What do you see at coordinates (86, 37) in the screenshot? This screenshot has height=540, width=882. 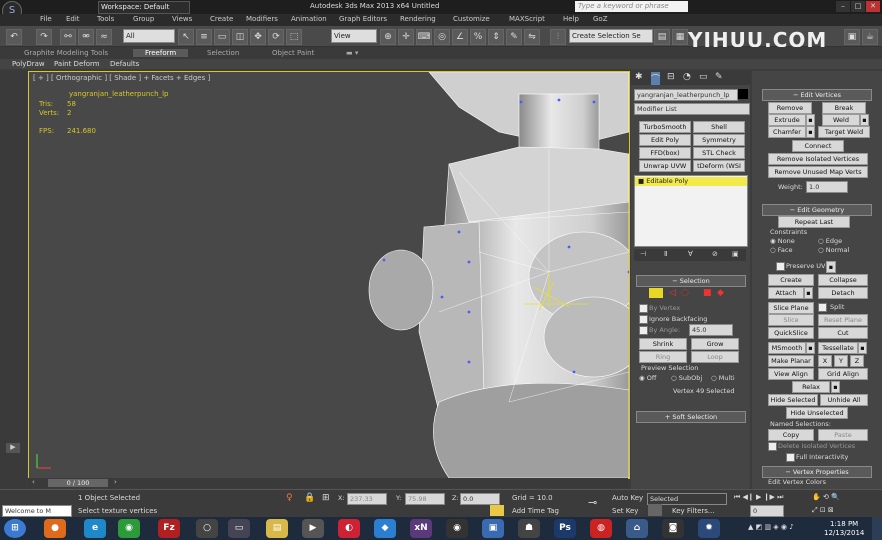 I see `unlink-icon: ⚮` at bounding box center [86, 37].